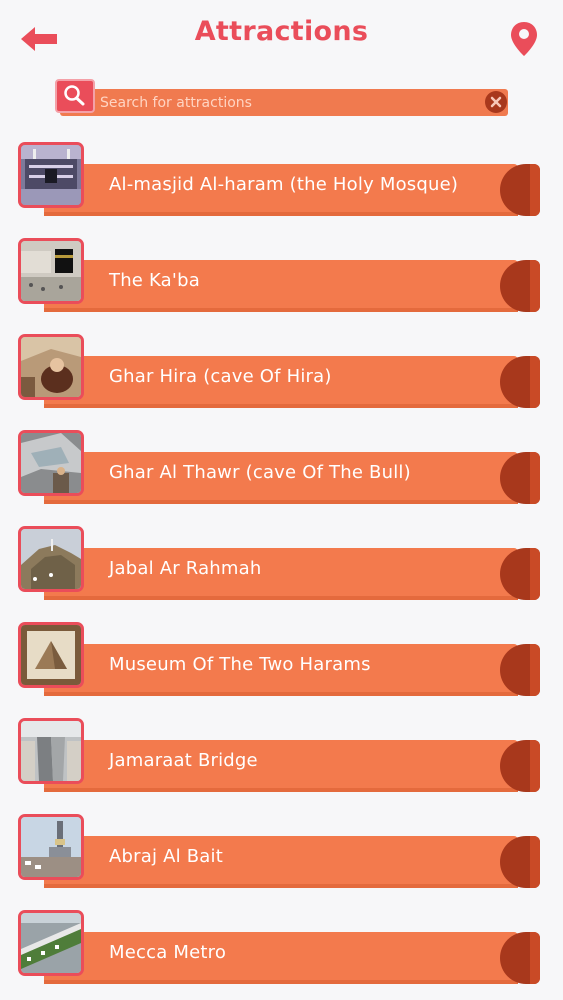  I want to click on attraction-name: Jamaraat Bridge, so click(183, 760).